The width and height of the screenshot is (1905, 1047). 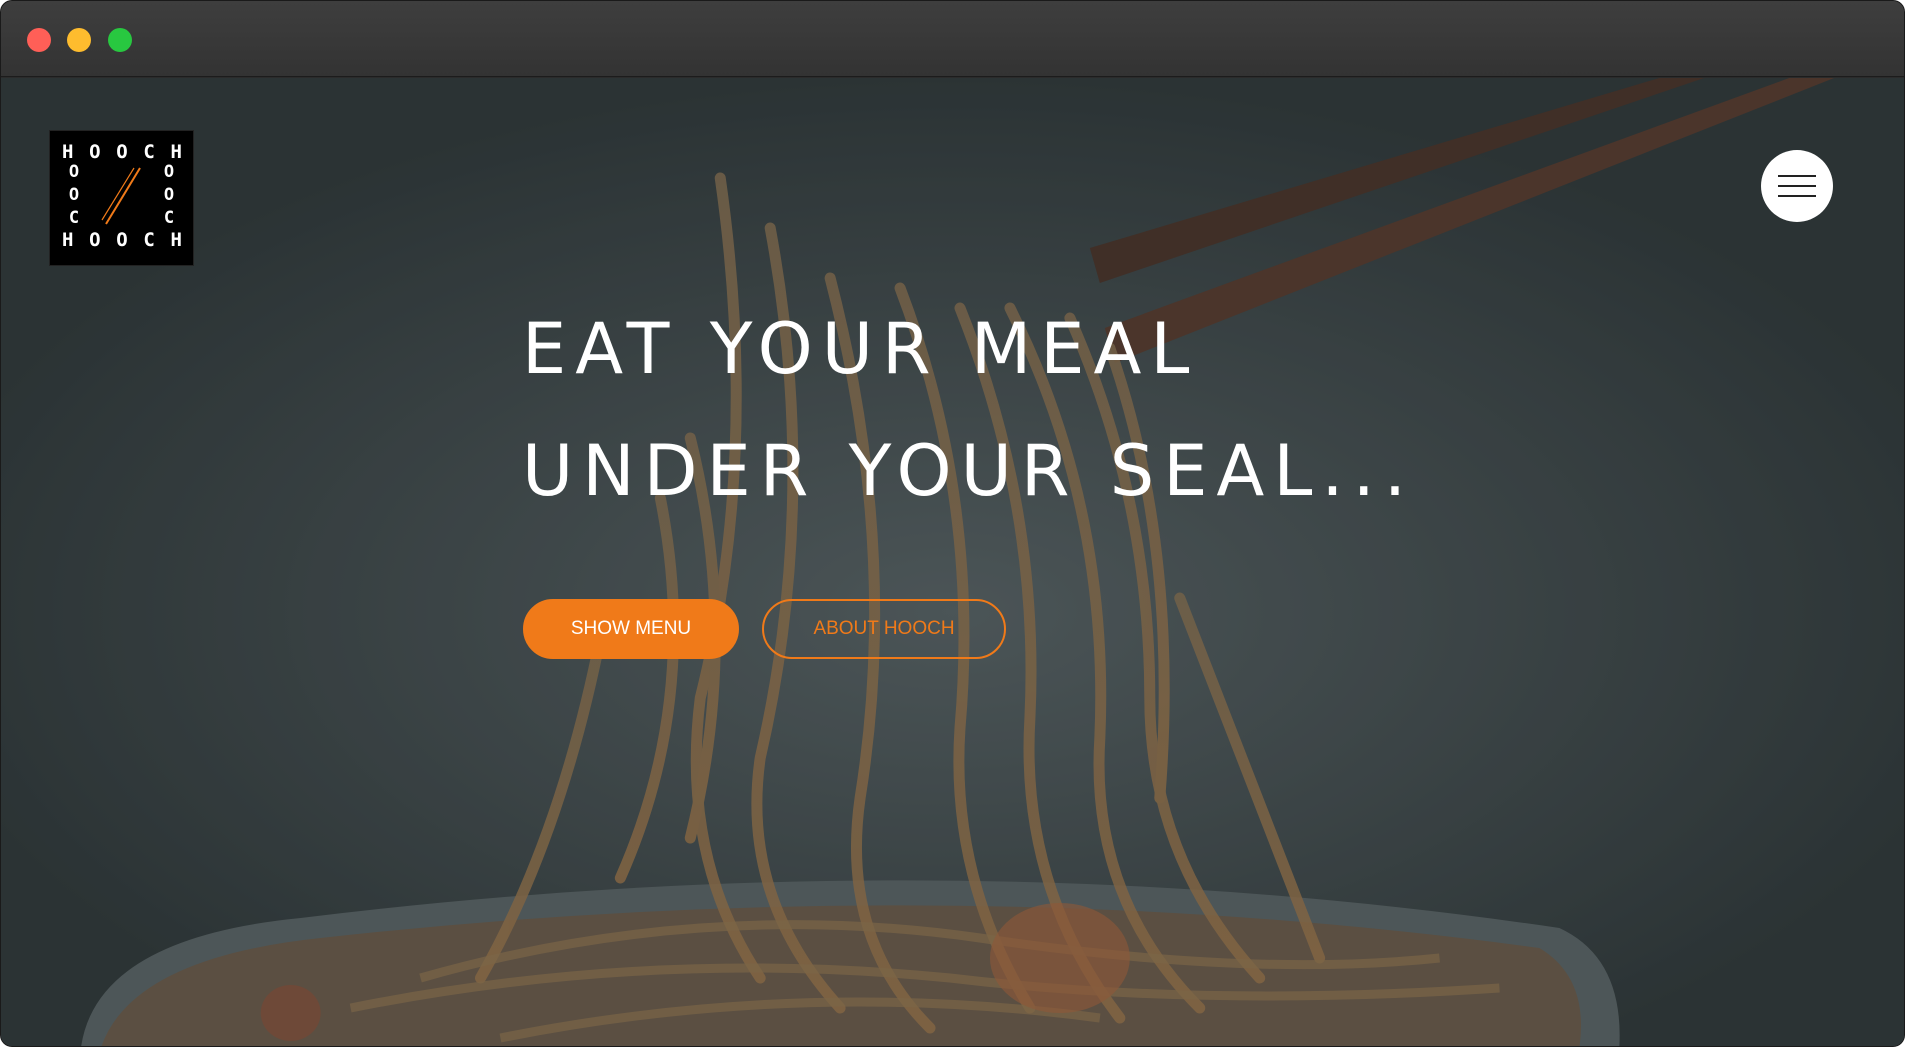 What do you see at coordinates (120, 40) in the screenshot?
I see `zoom-window-button` at bounding box center [120, 40].